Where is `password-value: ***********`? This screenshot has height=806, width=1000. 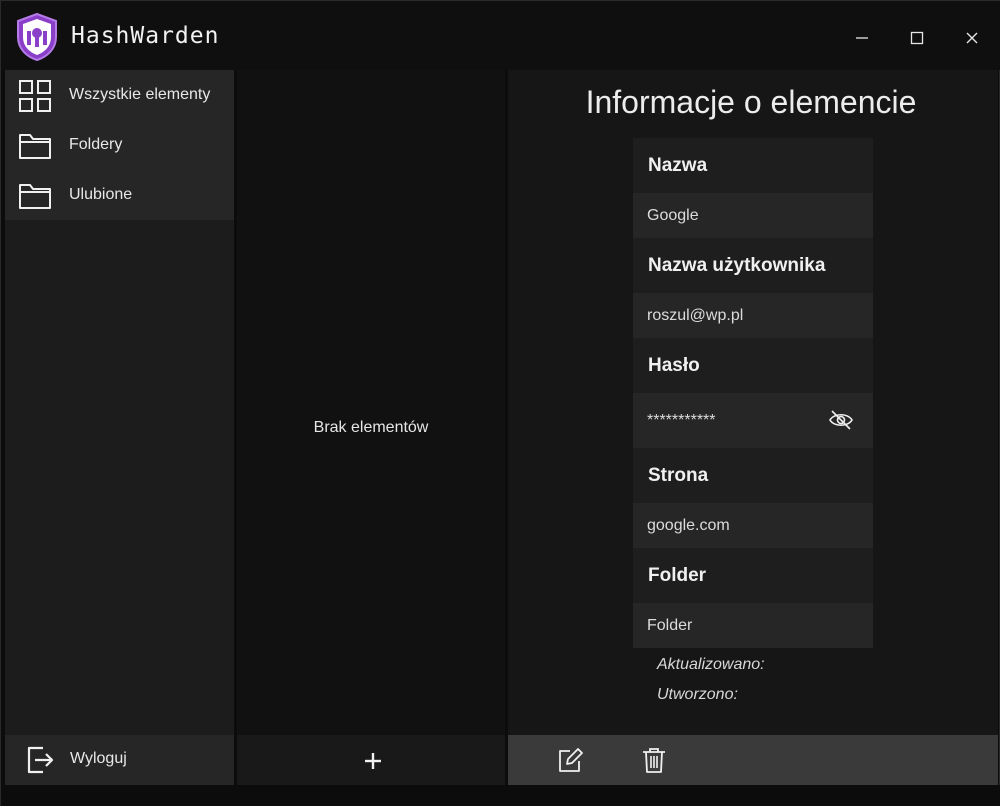
password-value: *********** is located at coordinates (681, 420).